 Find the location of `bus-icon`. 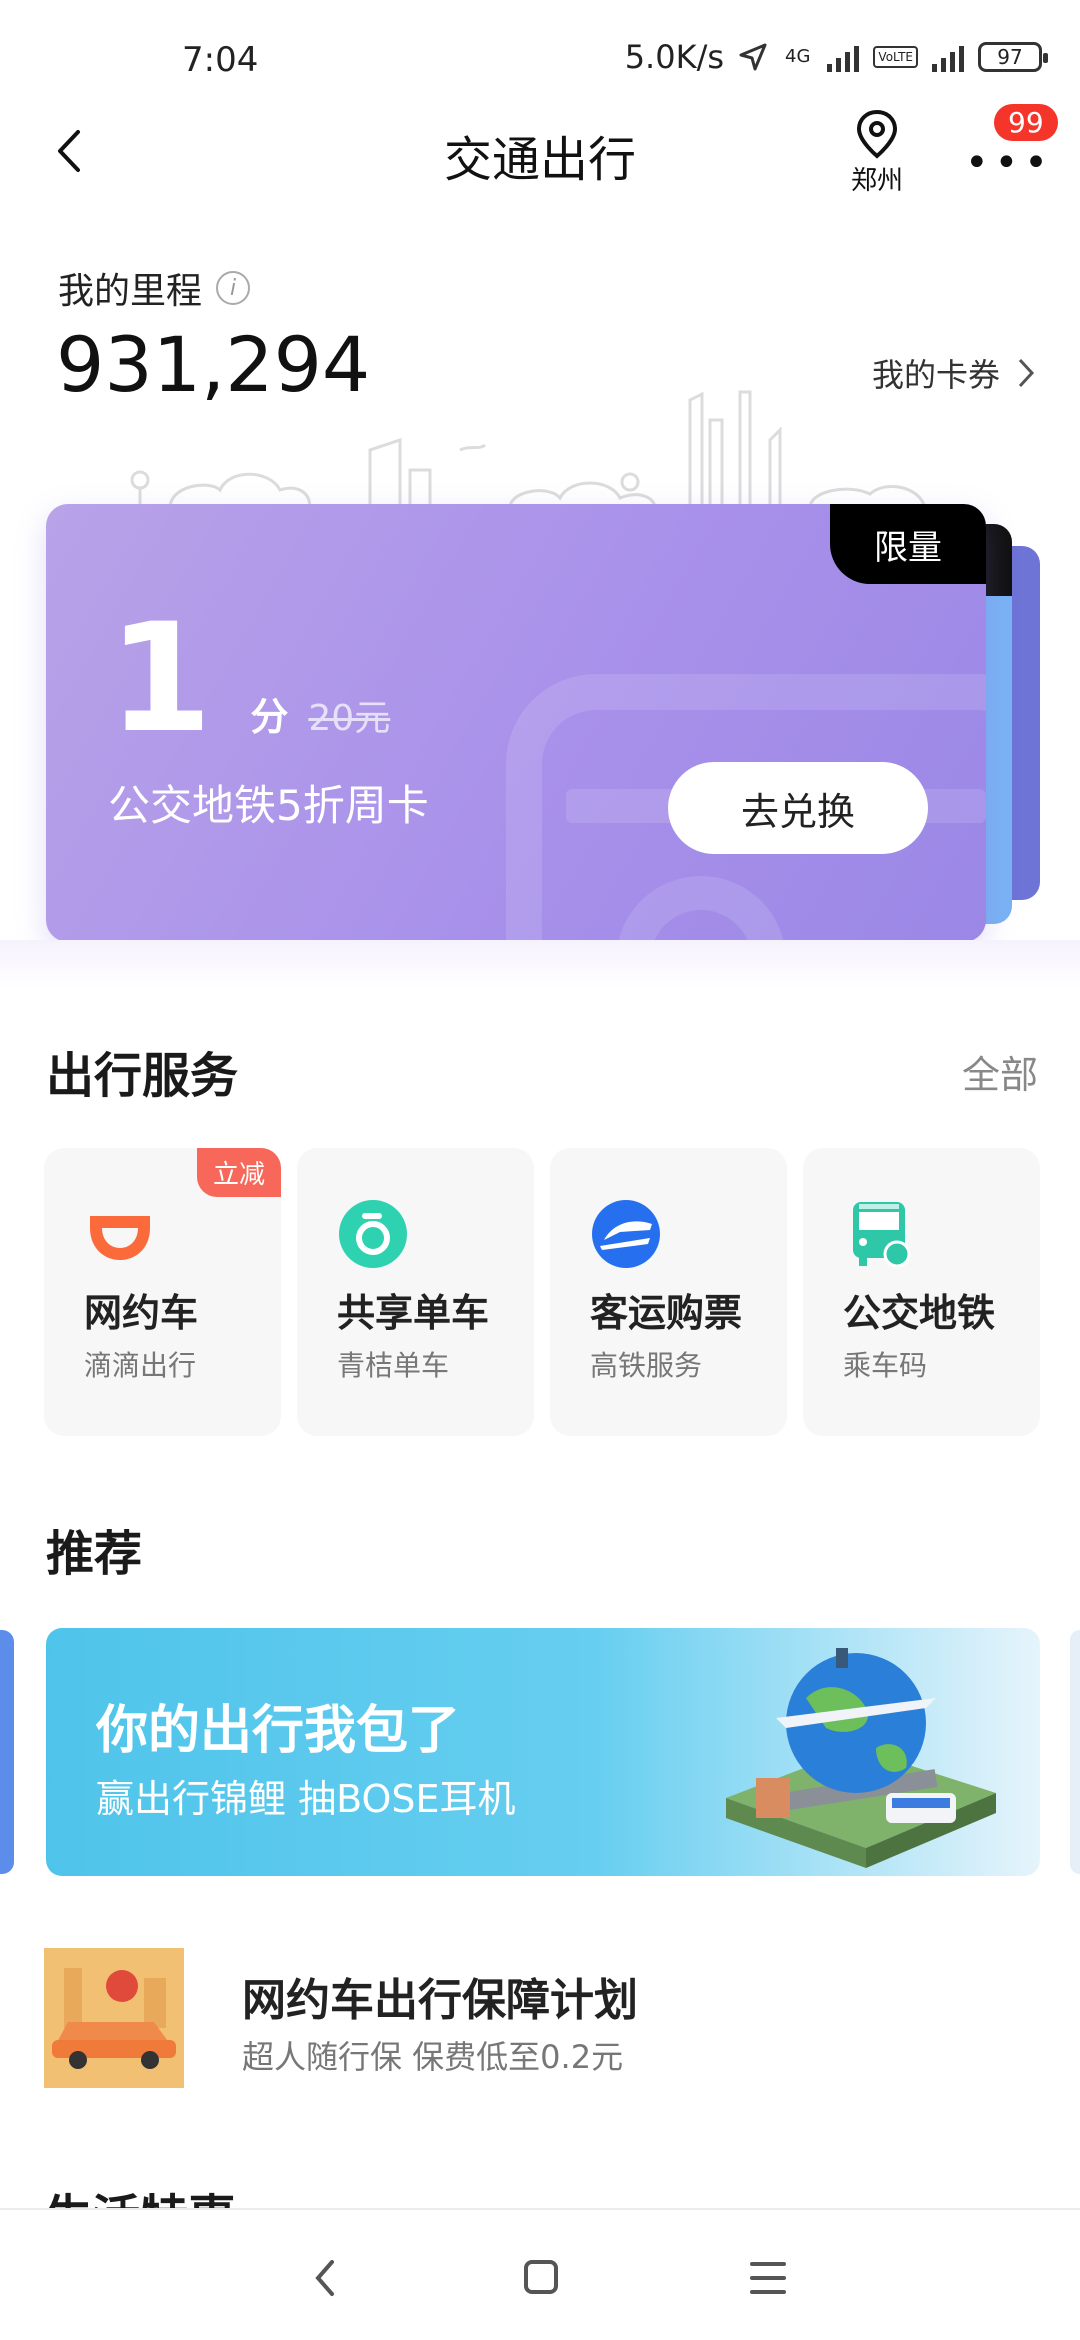

bus-icon is located at coordinates (882, 1235).